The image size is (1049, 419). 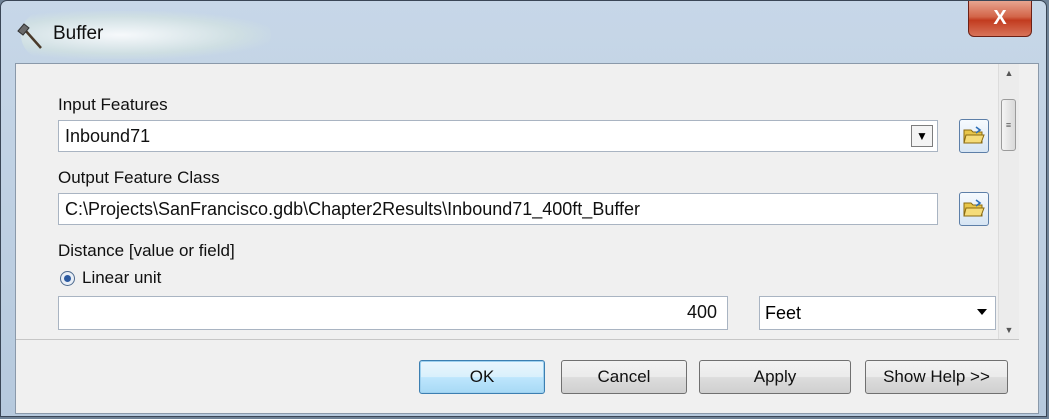 I want to click on scroll-thumb: ≡, so click(x=1008, y=125).